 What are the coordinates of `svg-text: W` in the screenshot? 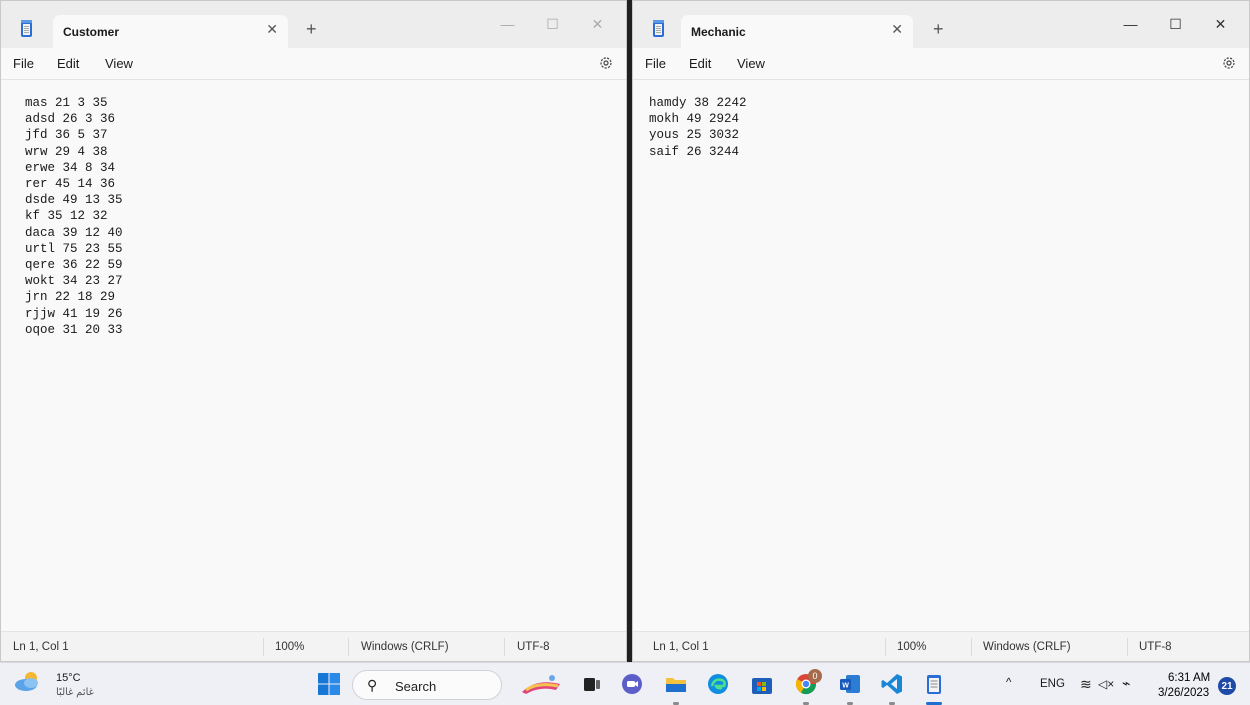 It's located at (845, 686).